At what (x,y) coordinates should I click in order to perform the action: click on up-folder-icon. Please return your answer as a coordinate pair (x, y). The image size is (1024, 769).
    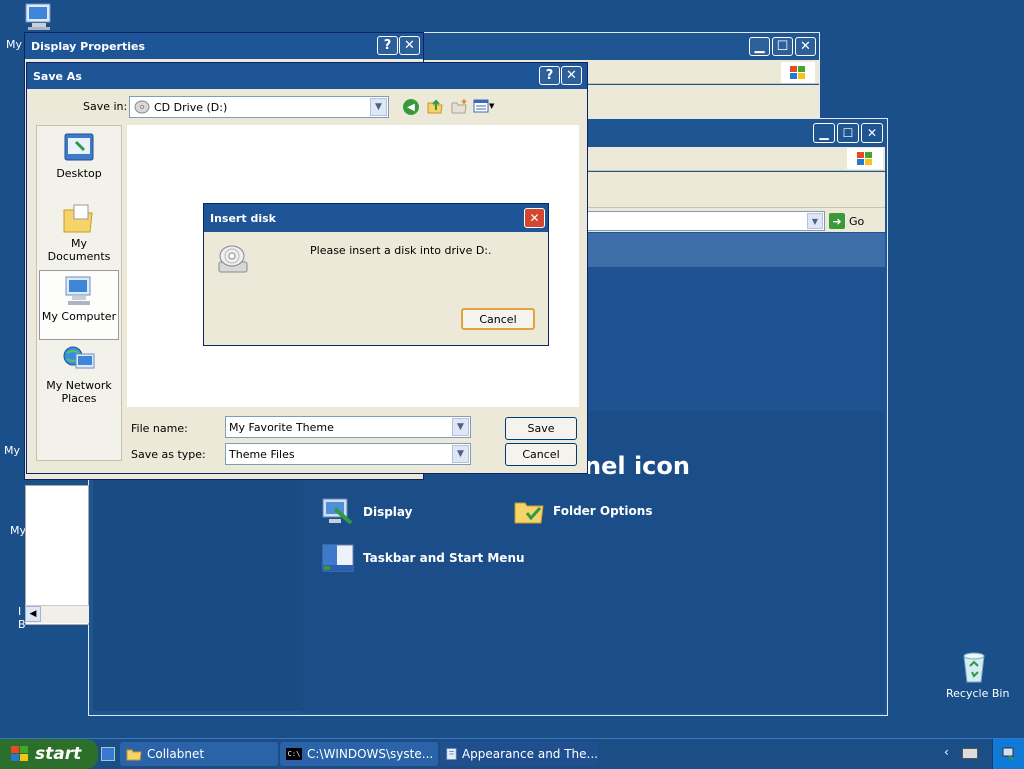
    Looking at the image, I should click on (435, 107).